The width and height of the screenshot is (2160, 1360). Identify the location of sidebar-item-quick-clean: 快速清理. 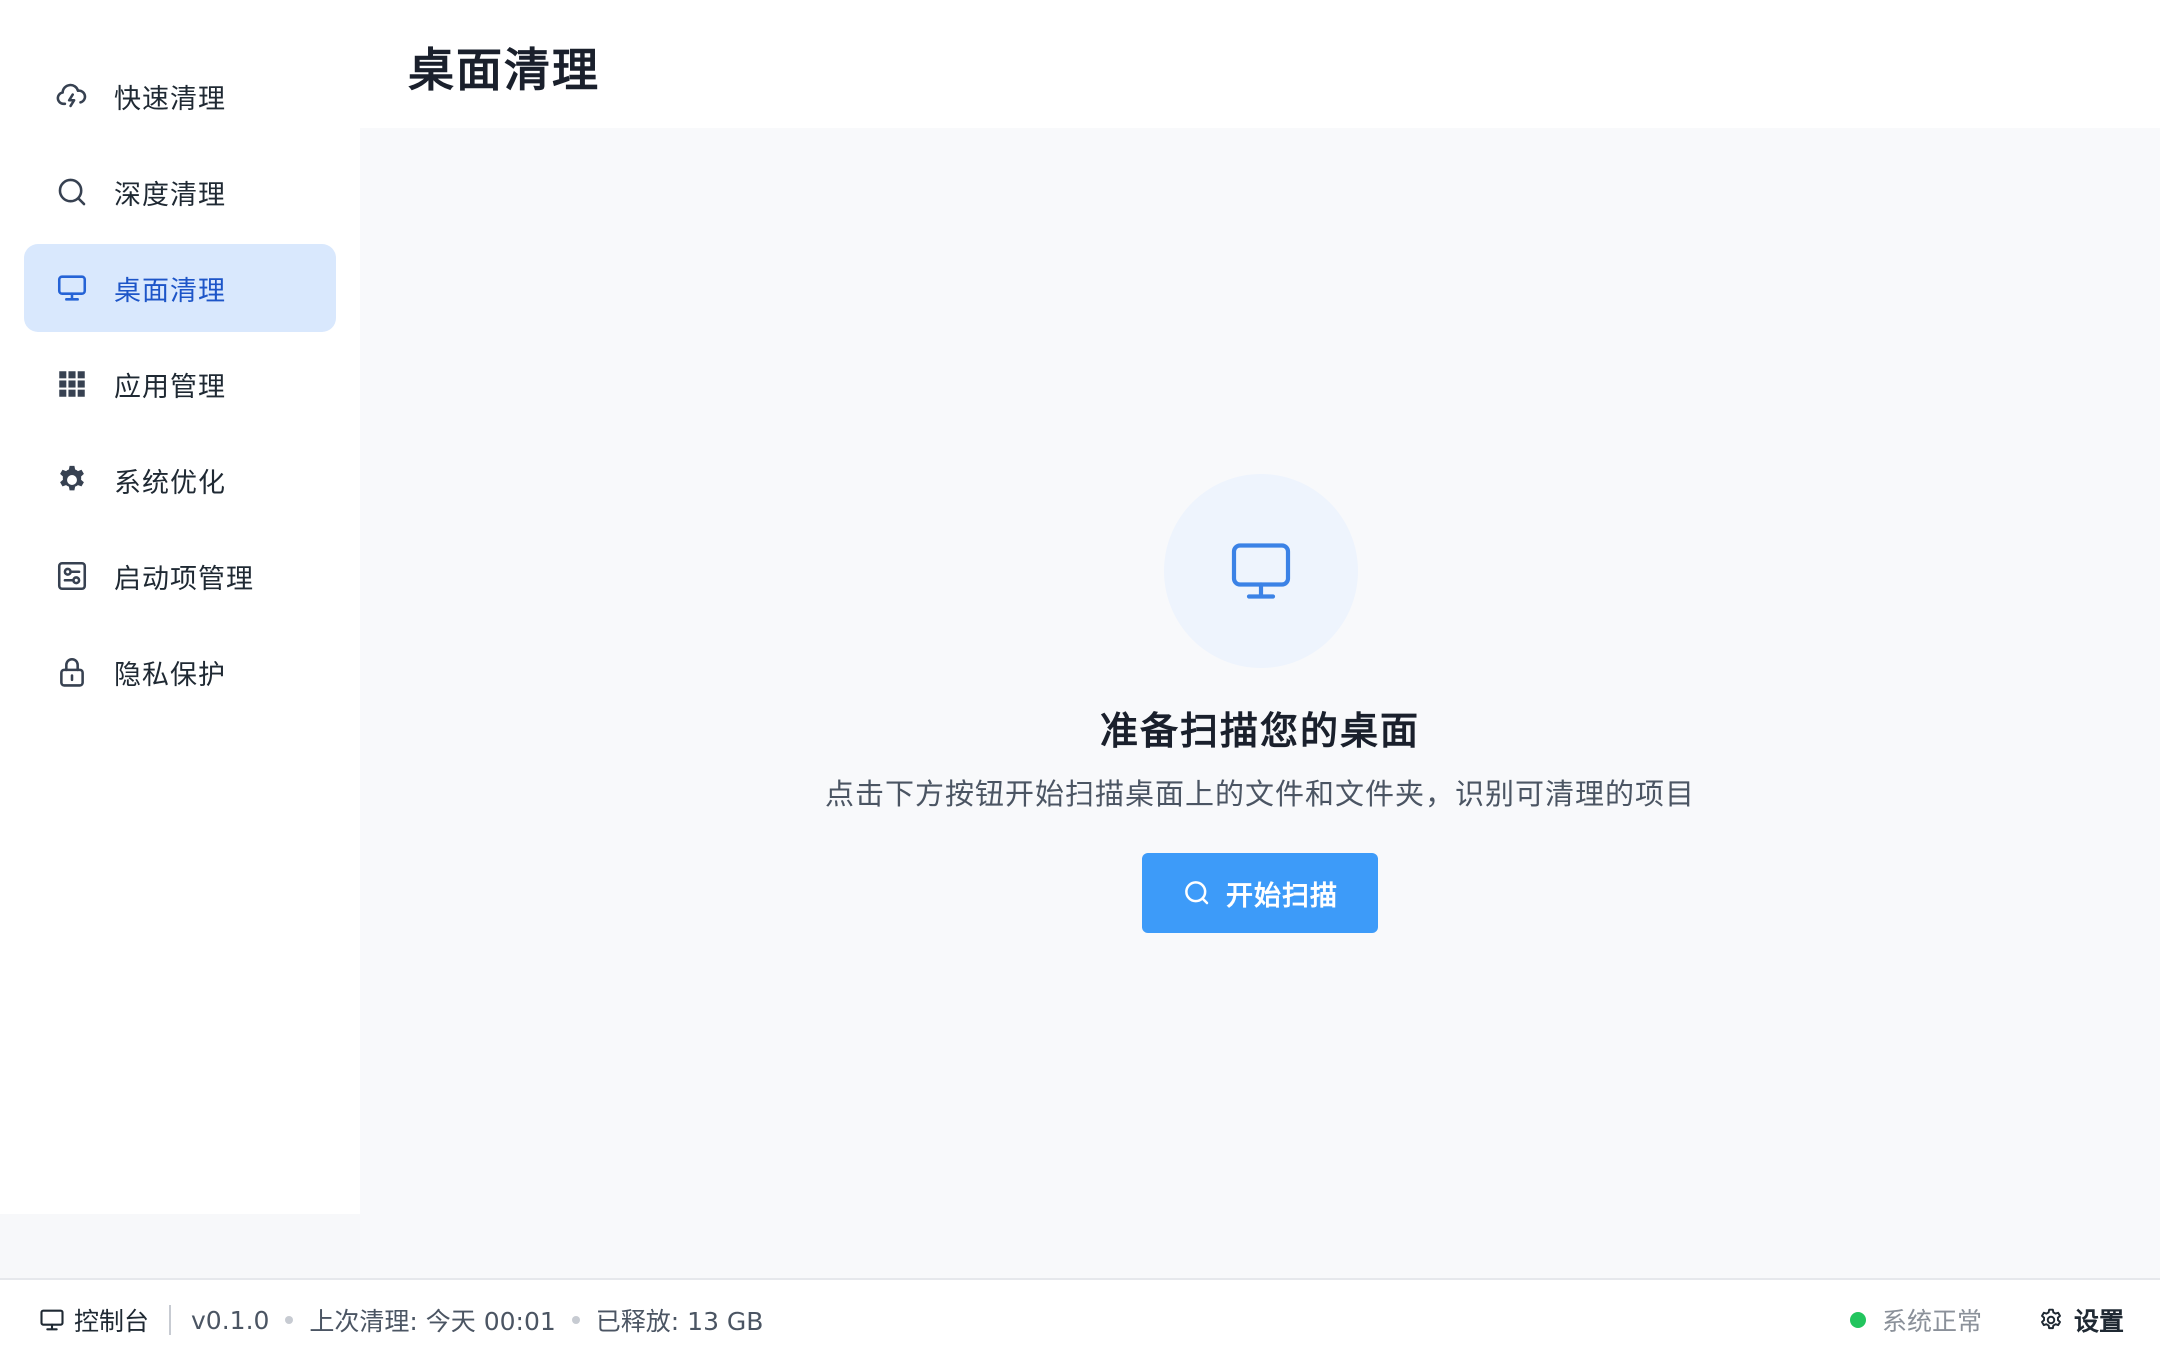
(180, 96).